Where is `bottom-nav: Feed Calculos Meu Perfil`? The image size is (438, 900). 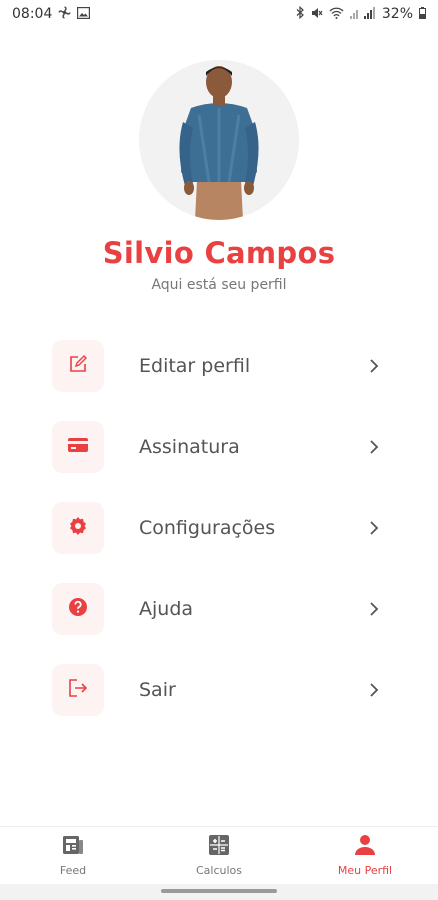 bottom-nav: Feed Calculos Meu Perfil is located at coordinates (219, 855).